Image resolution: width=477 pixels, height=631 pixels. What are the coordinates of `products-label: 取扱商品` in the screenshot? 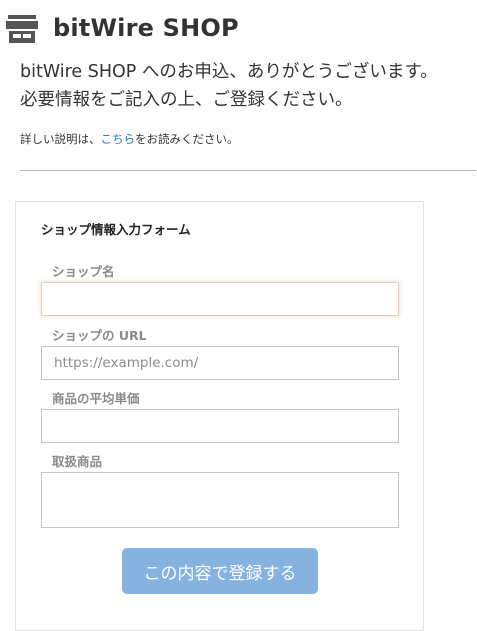 It's located at (77, 461).